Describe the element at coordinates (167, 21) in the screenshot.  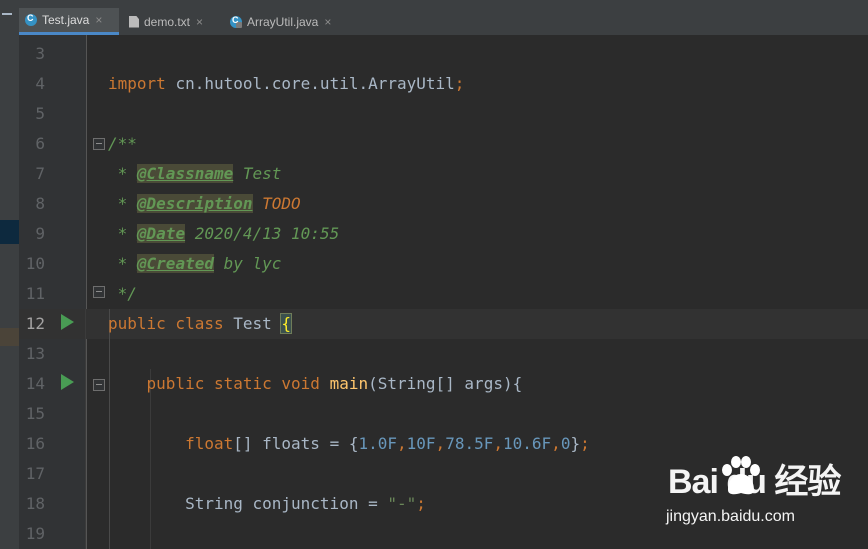
I see `tab-label: demo.txt` at that location.